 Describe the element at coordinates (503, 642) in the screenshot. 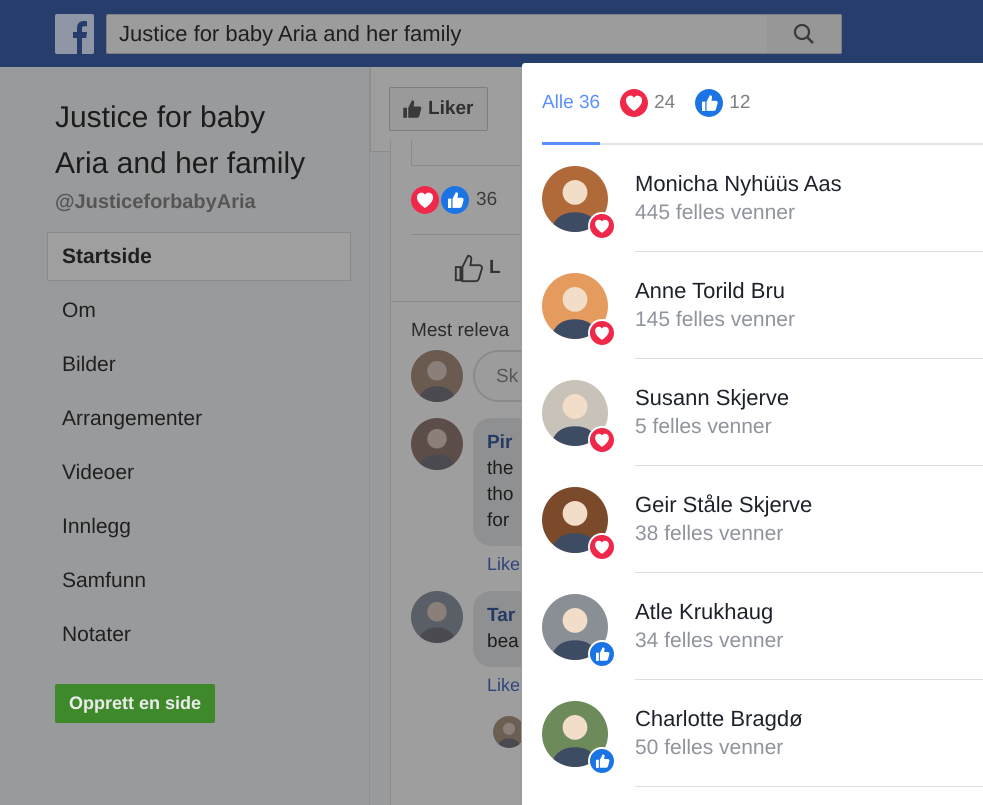

I see `comment-text: bea` at that location.